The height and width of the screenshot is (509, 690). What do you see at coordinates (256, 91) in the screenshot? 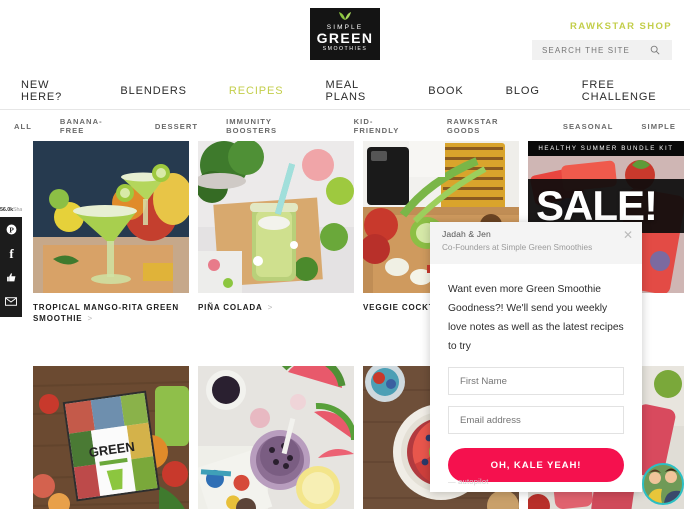
I see `nav-item-recipes: RECIPES` at bounding box center [256, 91].